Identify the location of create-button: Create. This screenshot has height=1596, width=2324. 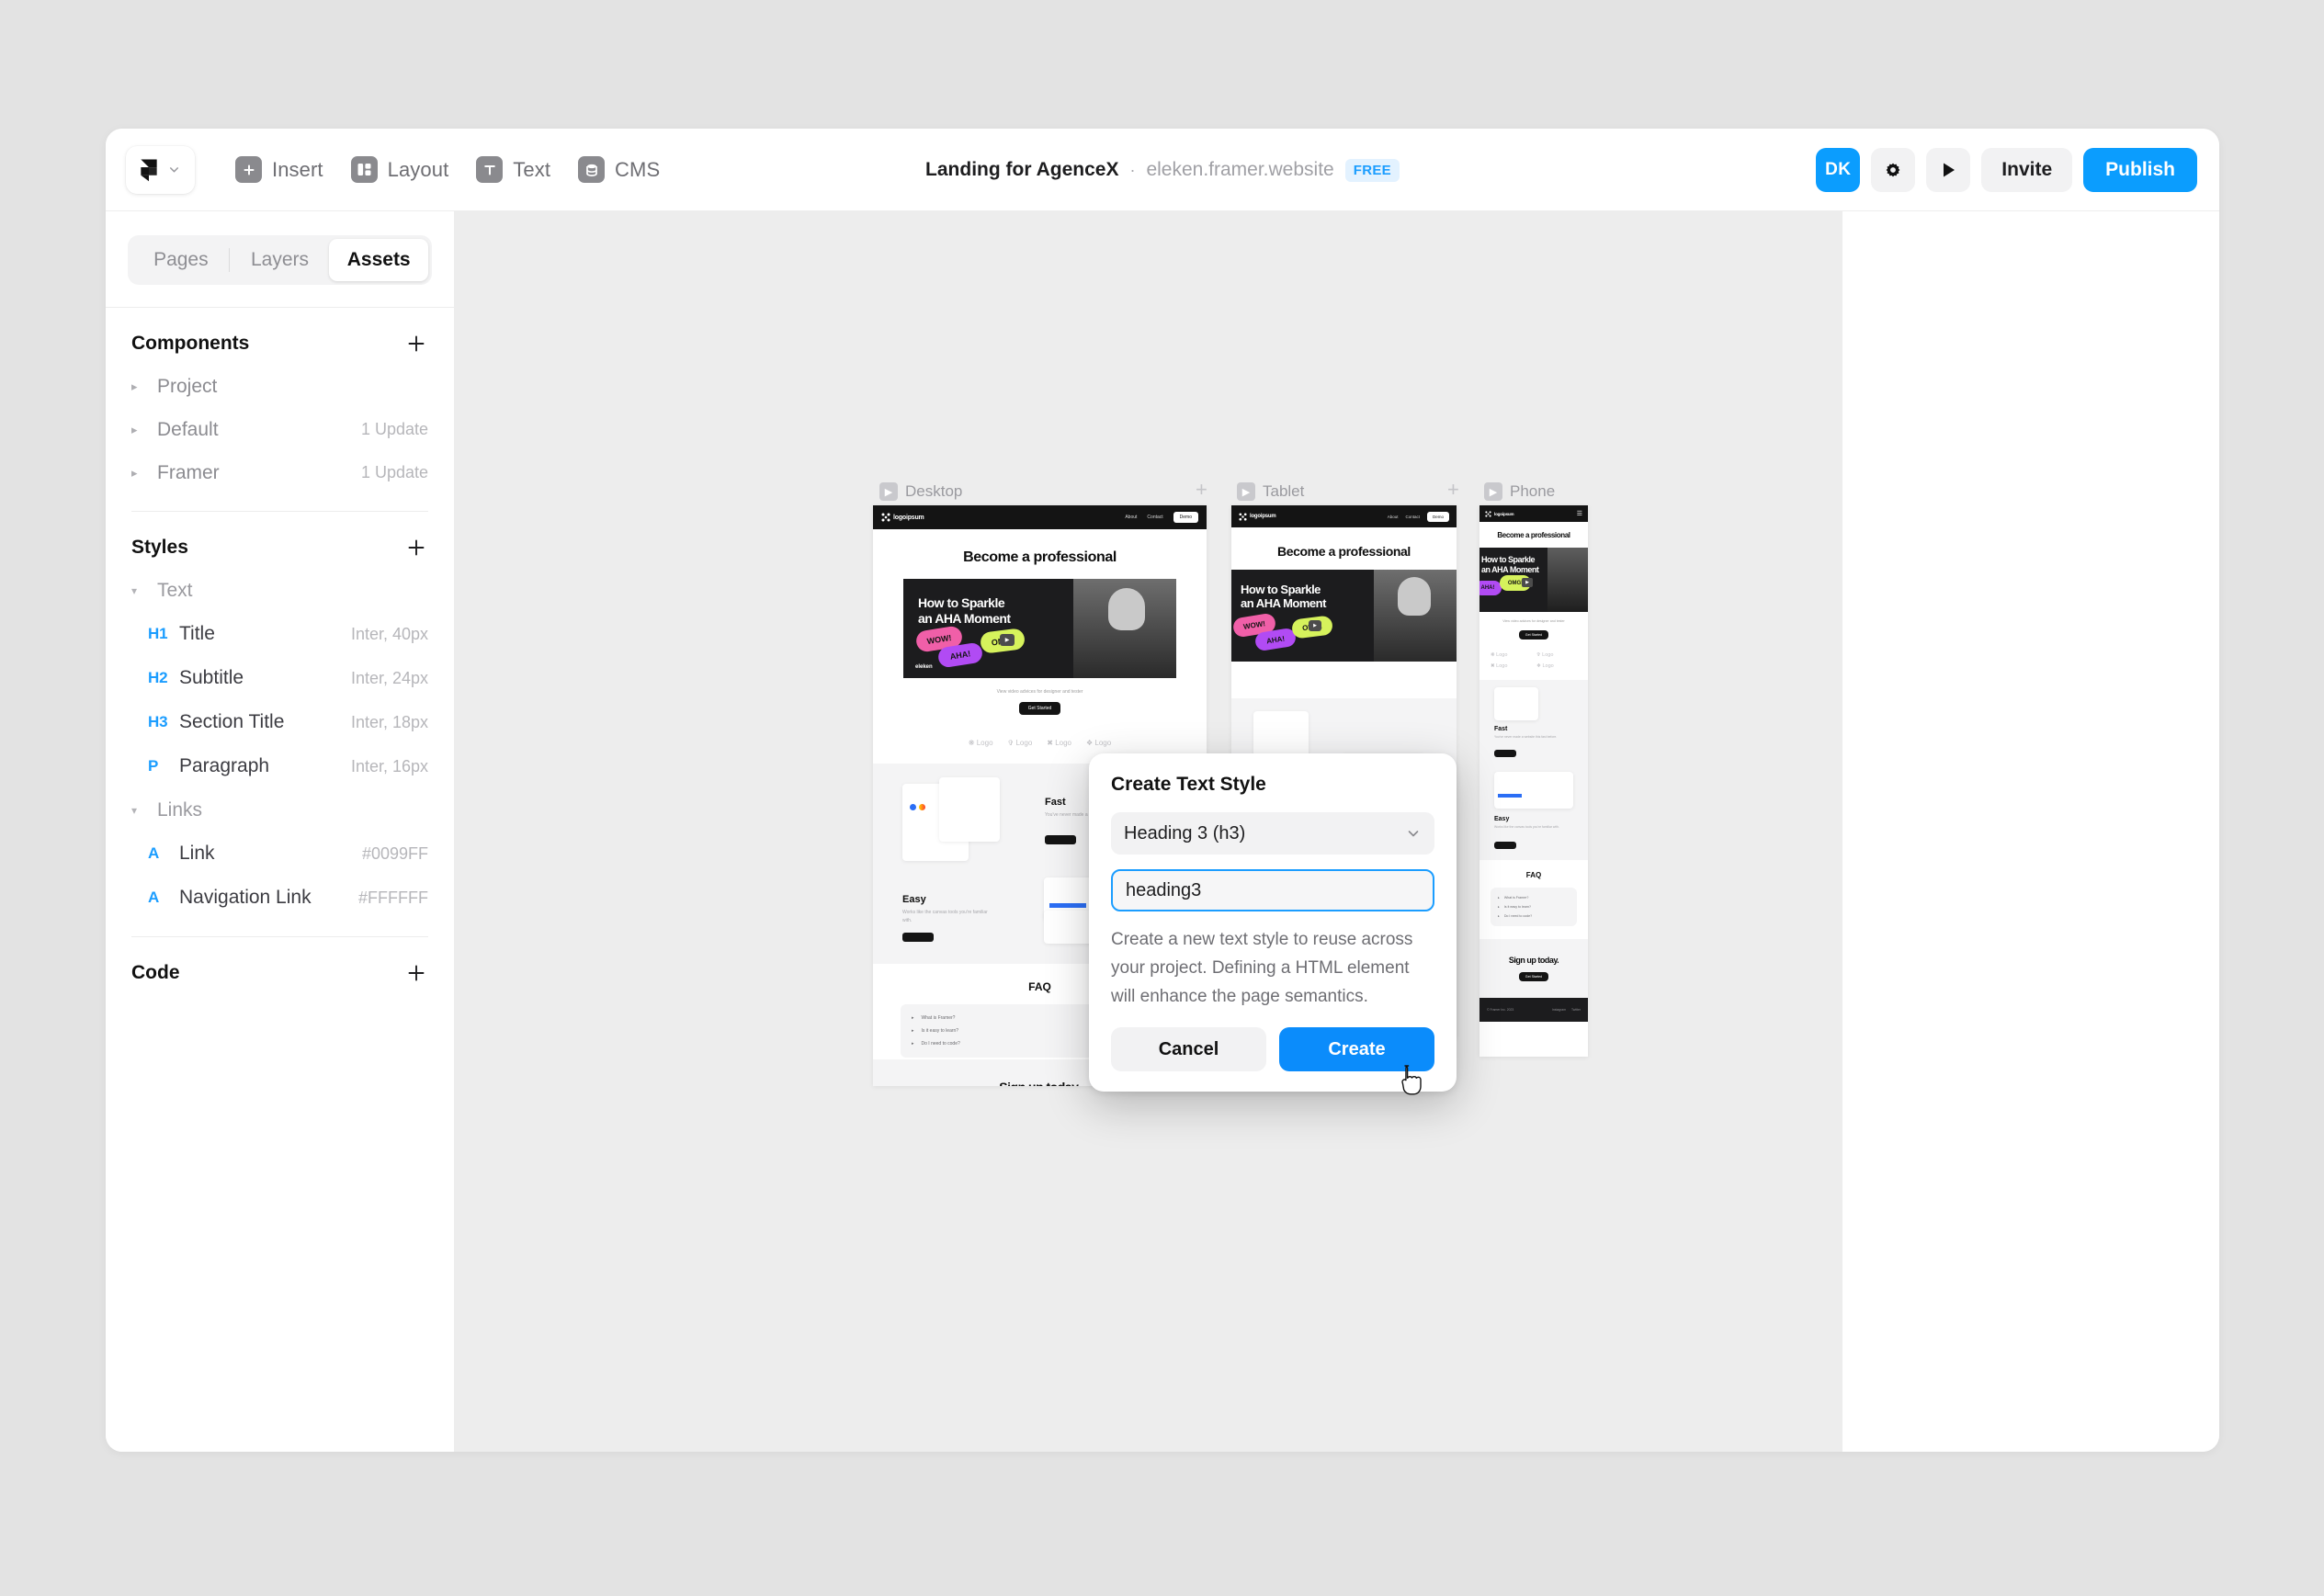
(1356, 1049).